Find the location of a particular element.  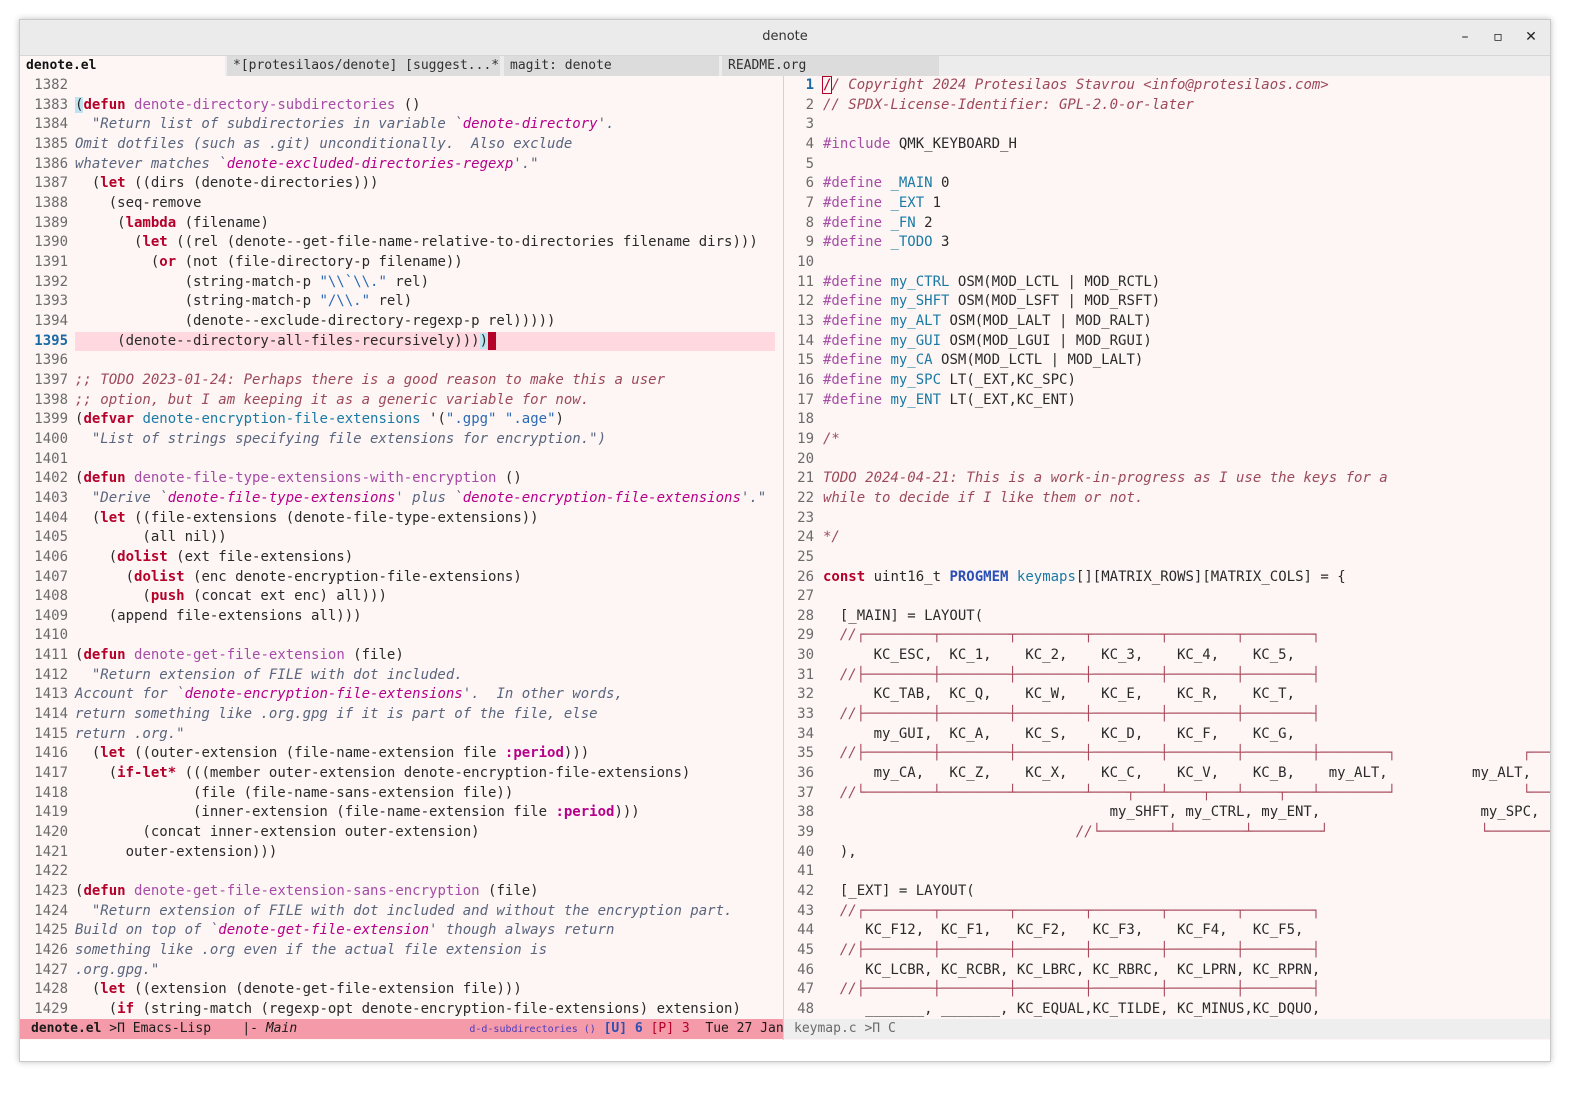

modeline-git-branch: Main is located at coordinates (281, 1028).